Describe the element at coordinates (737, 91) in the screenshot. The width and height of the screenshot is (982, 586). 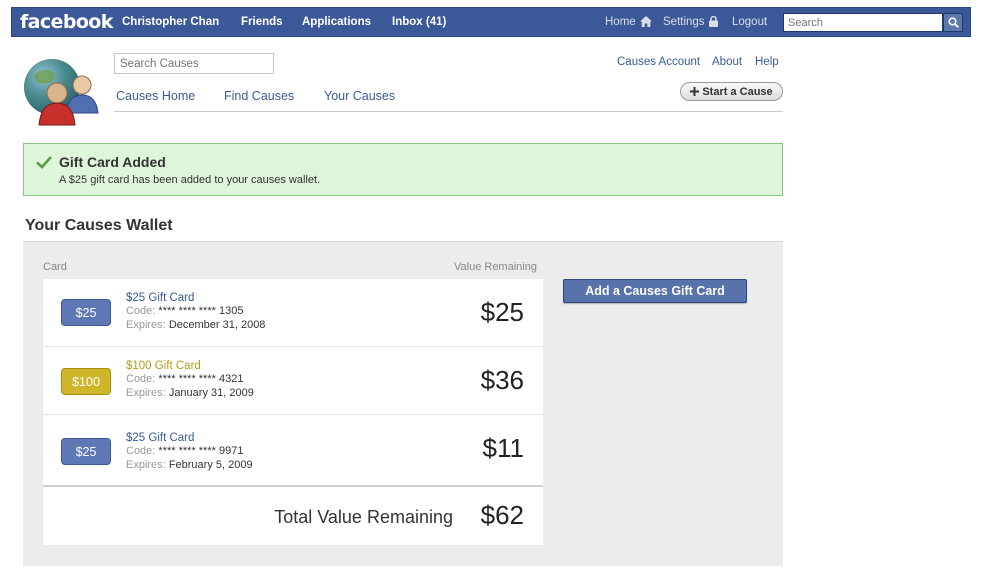
I see `start-cause-label: Start a Cause` at that location.